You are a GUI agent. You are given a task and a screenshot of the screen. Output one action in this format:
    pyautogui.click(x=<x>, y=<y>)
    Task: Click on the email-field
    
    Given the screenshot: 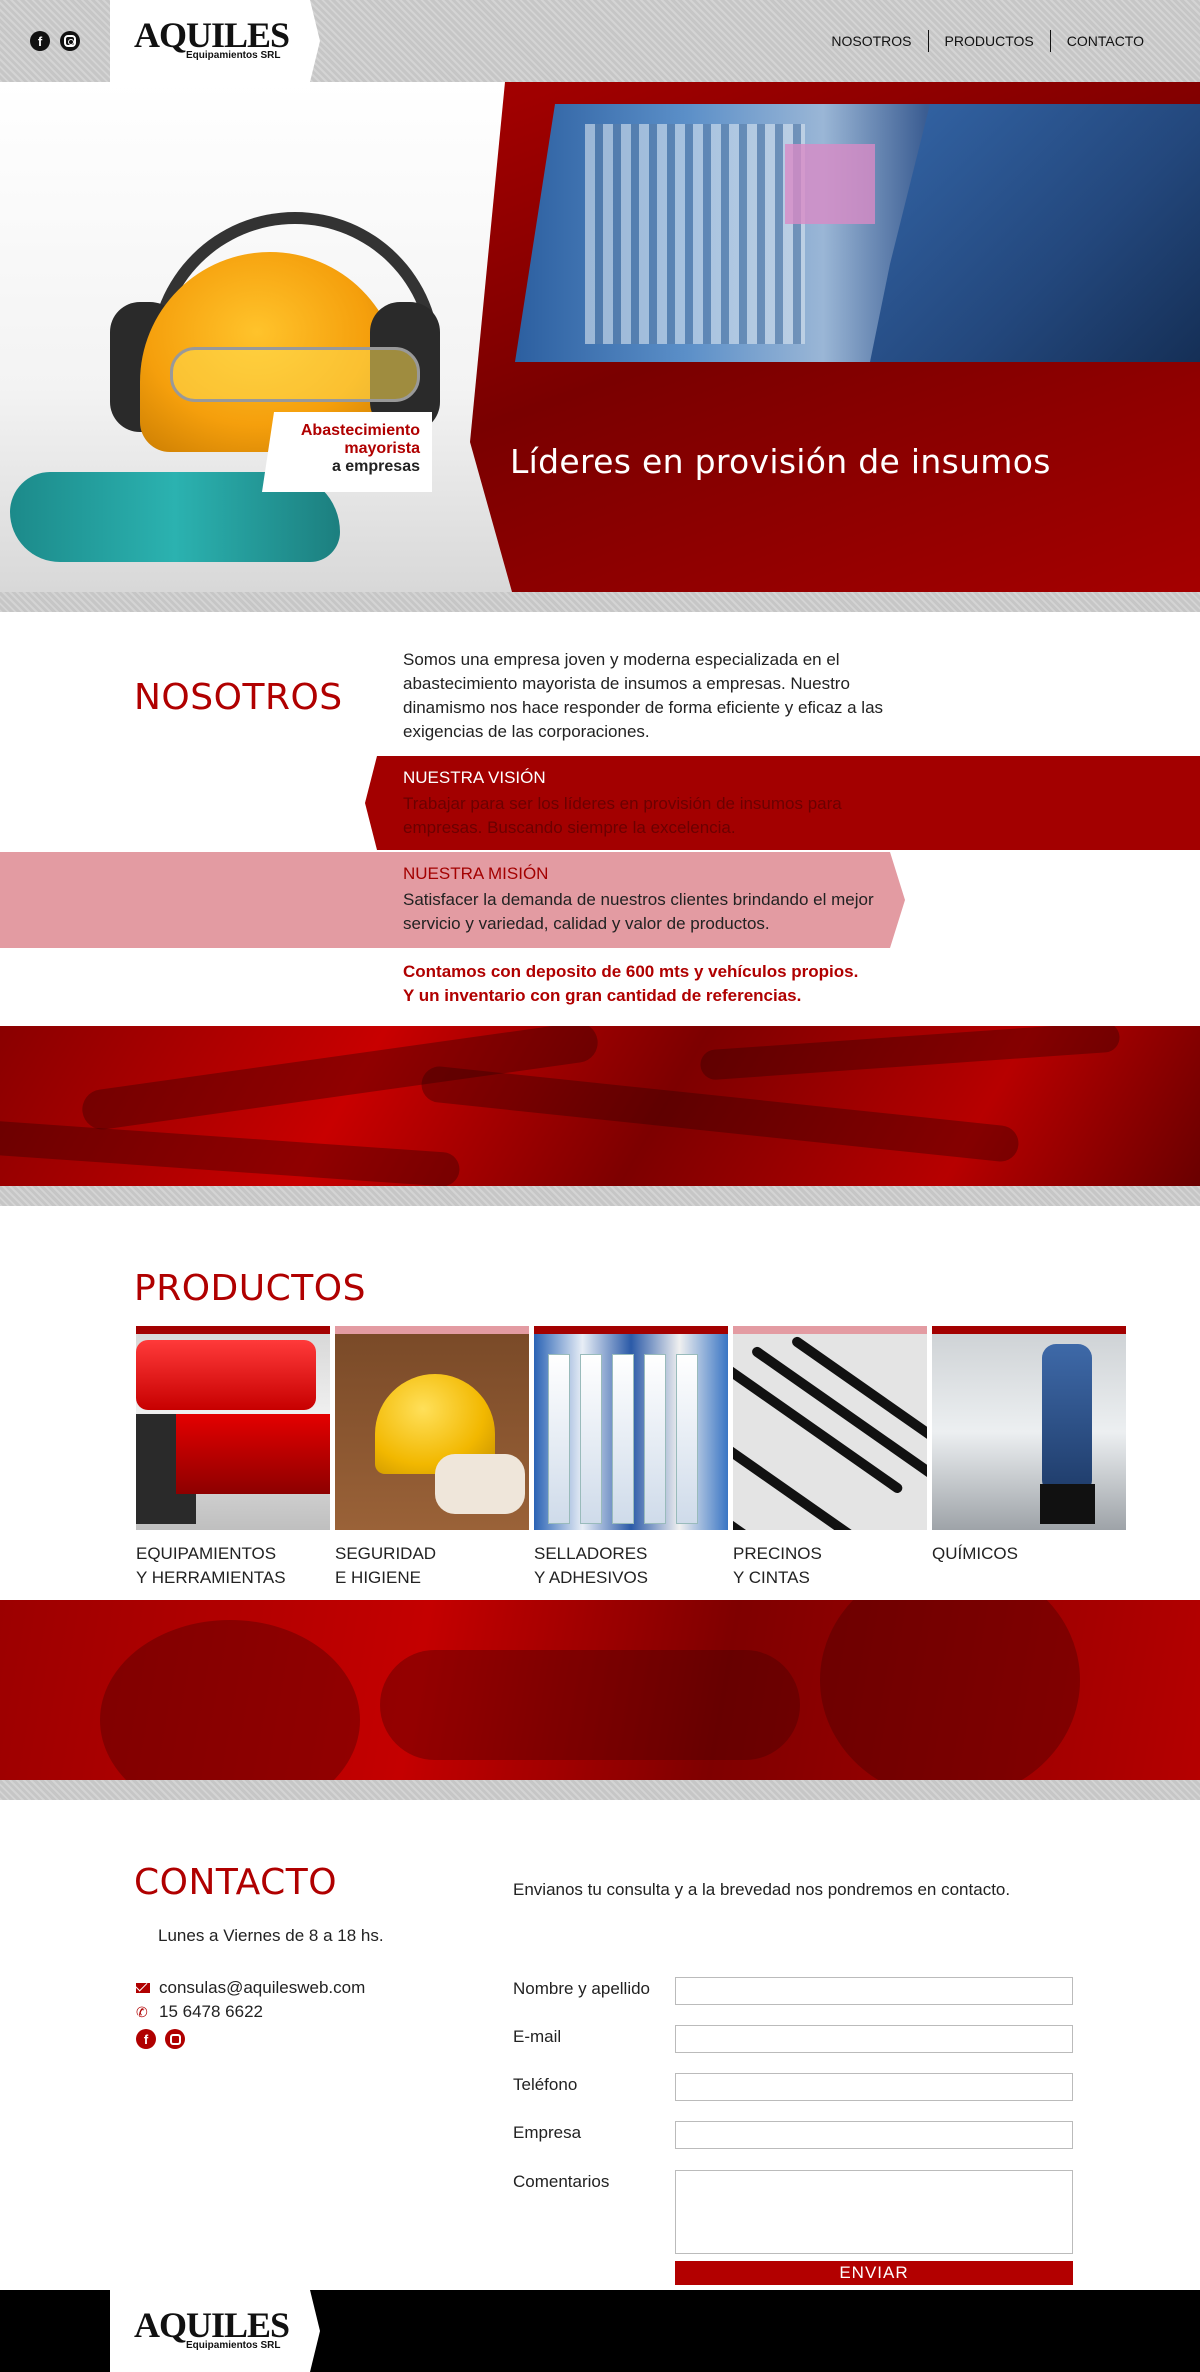 What is the action you would take?
    pyautogui.click(x=874, y=2039)
    